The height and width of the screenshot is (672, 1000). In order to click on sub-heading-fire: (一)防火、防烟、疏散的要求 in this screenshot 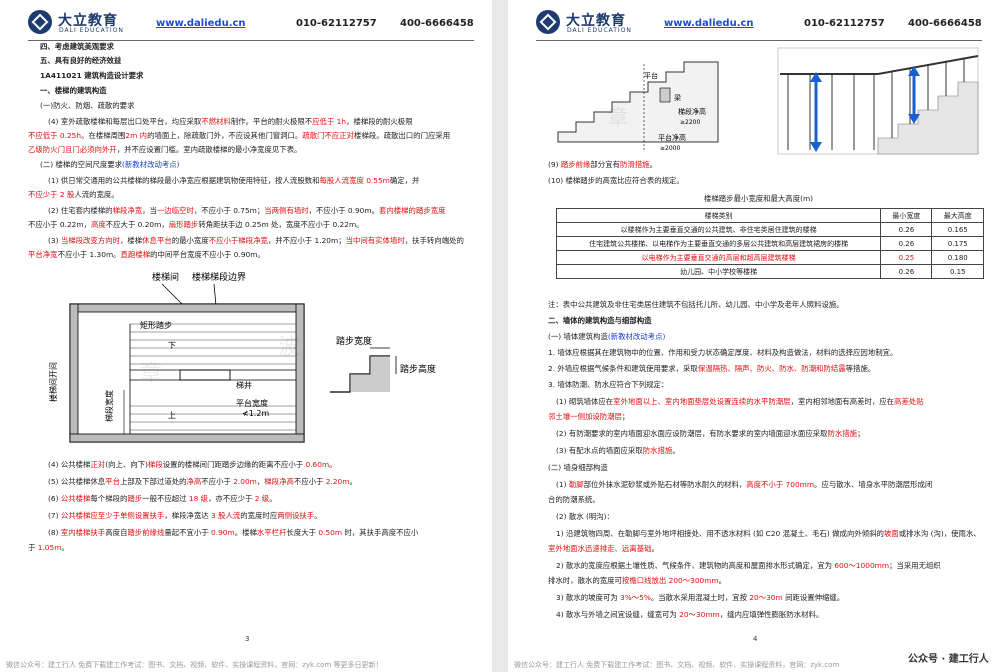, I will do `click(87, 105)`.